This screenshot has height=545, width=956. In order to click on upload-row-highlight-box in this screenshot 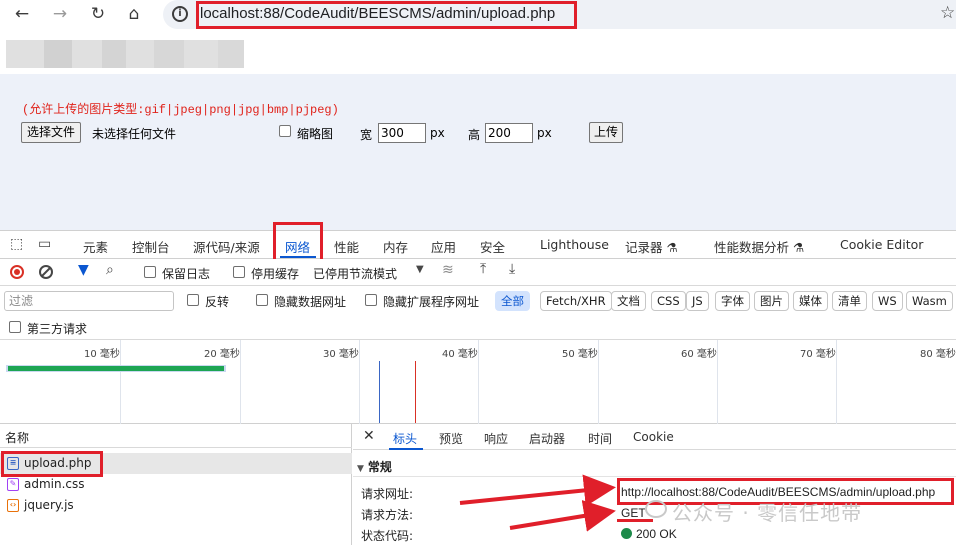, I will do `click(52, 464)`.